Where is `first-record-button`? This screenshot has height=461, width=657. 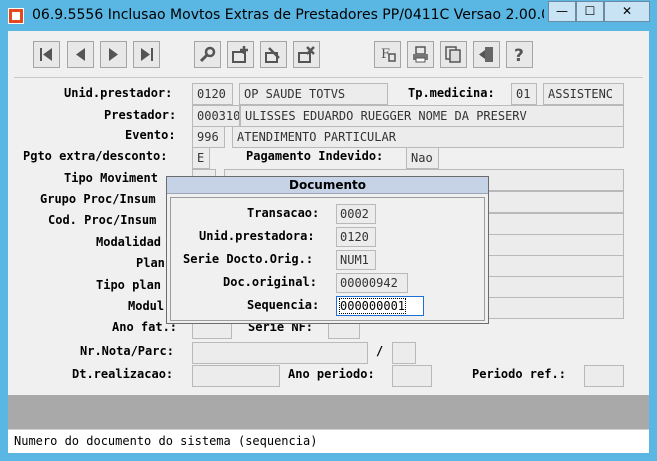 first-record-button is located at coordinates (46, 54).